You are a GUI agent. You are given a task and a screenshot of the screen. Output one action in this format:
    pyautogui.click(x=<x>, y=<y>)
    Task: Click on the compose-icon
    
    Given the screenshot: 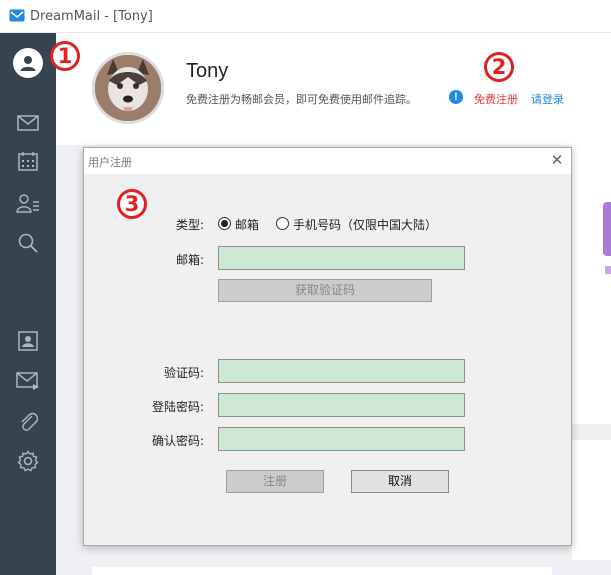 What is the action you would take?
    pyautogui.click(x=27, y=381)
    